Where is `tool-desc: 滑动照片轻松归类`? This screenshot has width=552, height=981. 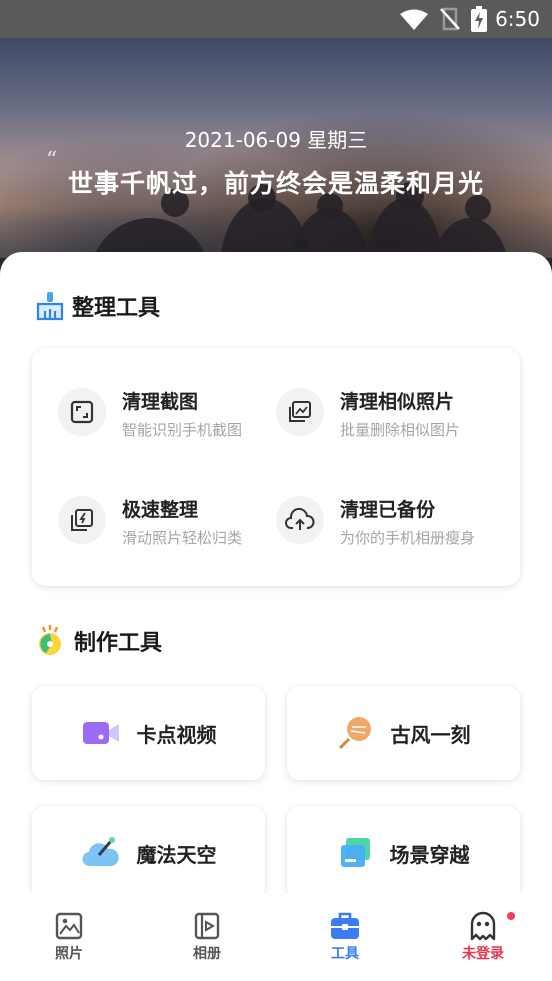
tool-desc: 滑动照片轻松归类 is located at coordinates (182, 538).